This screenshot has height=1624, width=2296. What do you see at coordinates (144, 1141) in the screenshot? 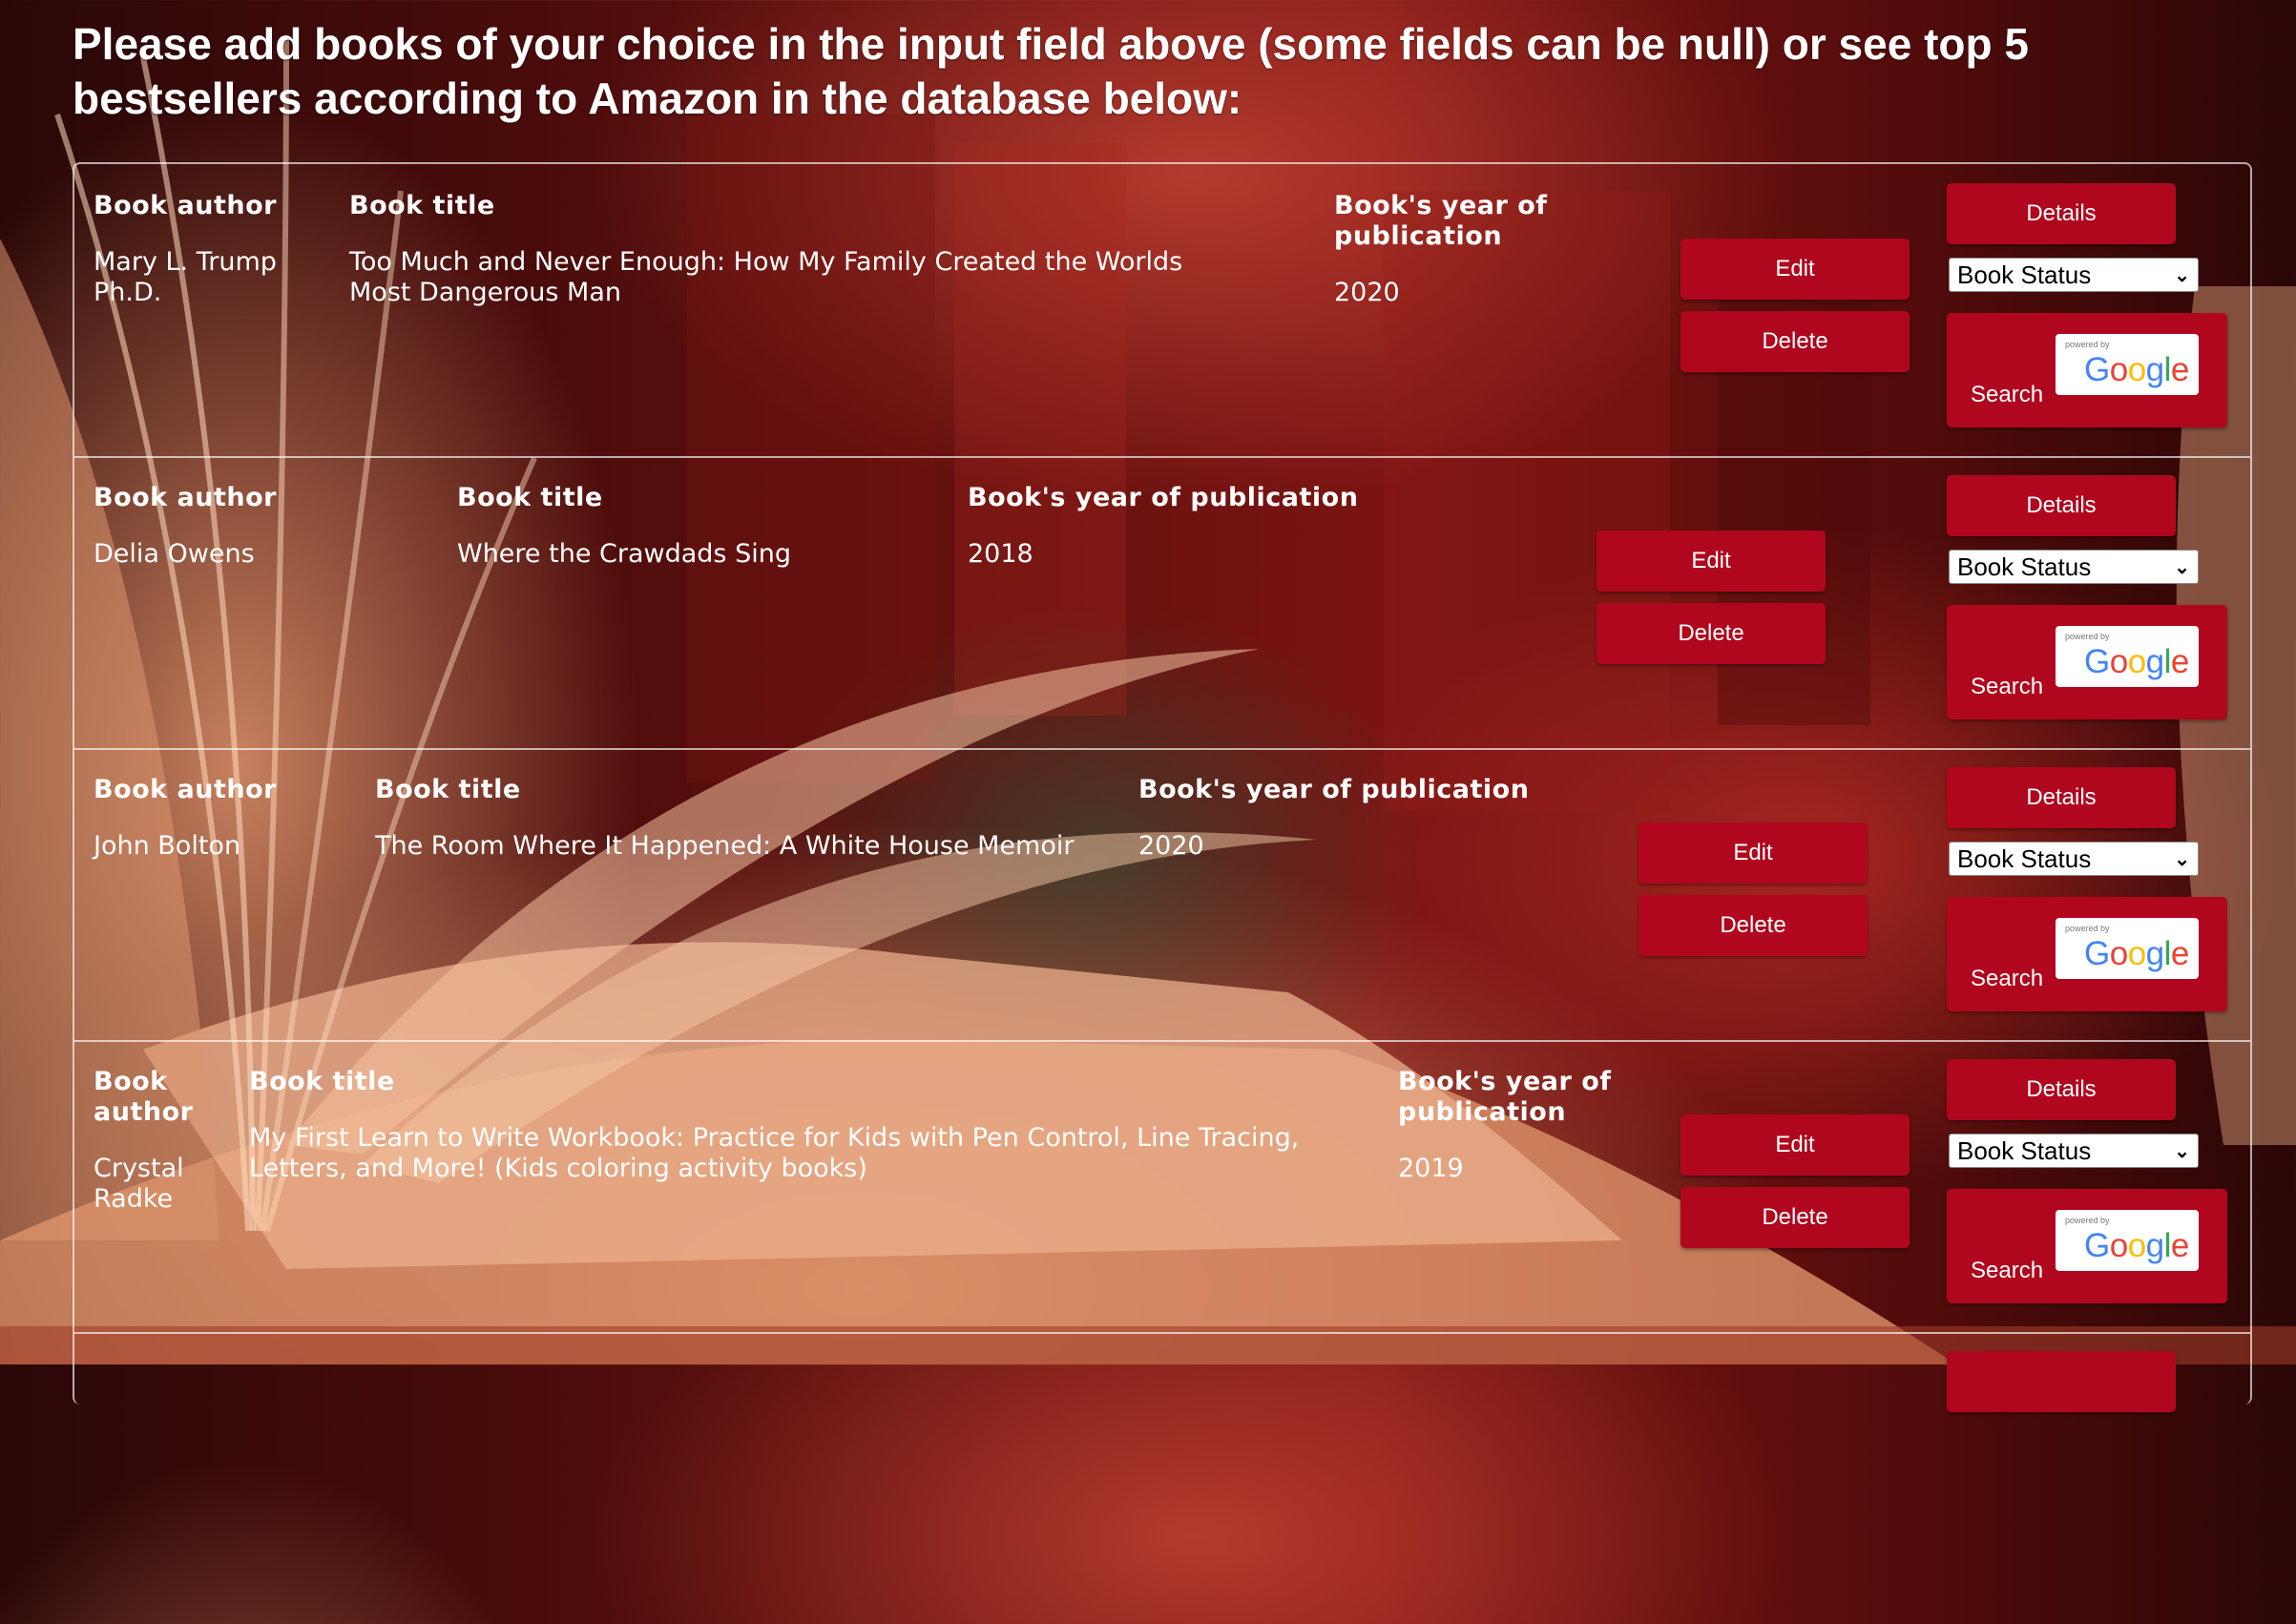
I see `author-cell: Book author Crystal Radke` at bounding box center [144, 1141].